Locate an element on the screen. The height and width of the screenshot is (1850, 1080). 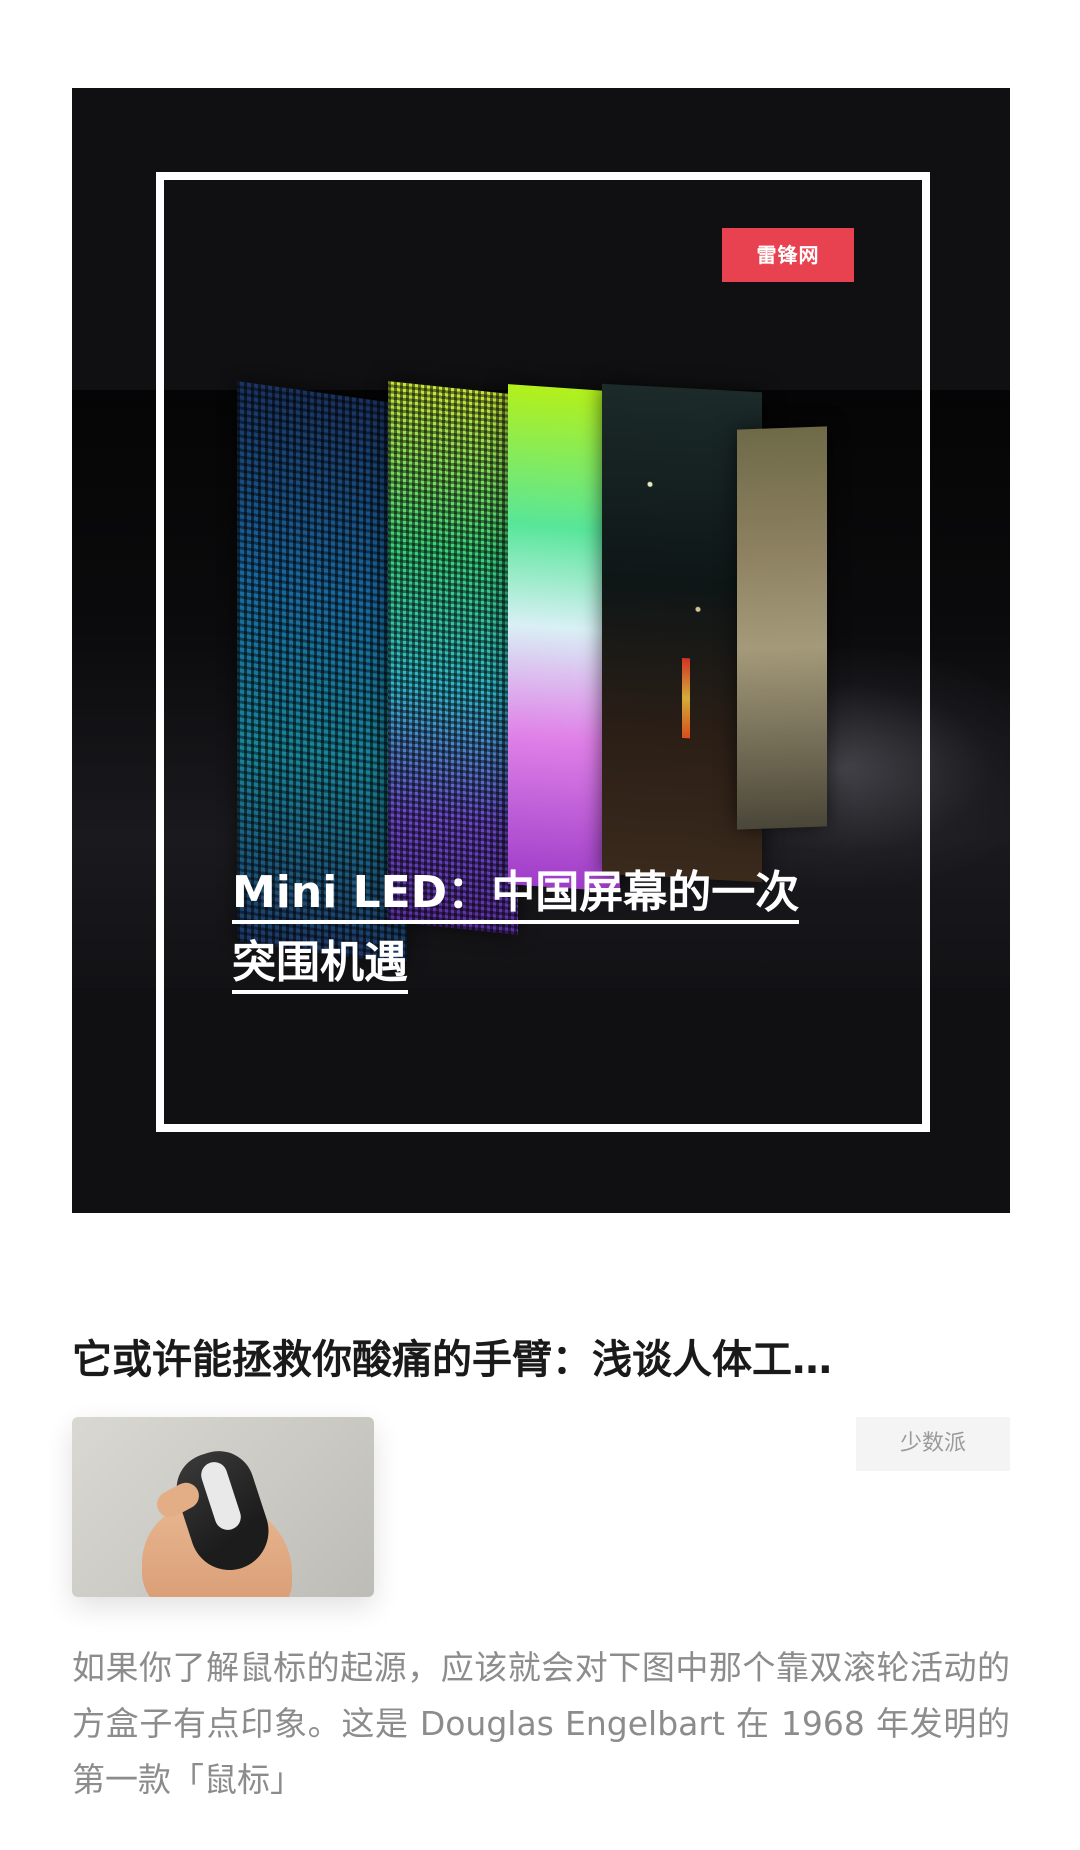
source-badge: 雷锋网 is located at coordinates (788, 255).